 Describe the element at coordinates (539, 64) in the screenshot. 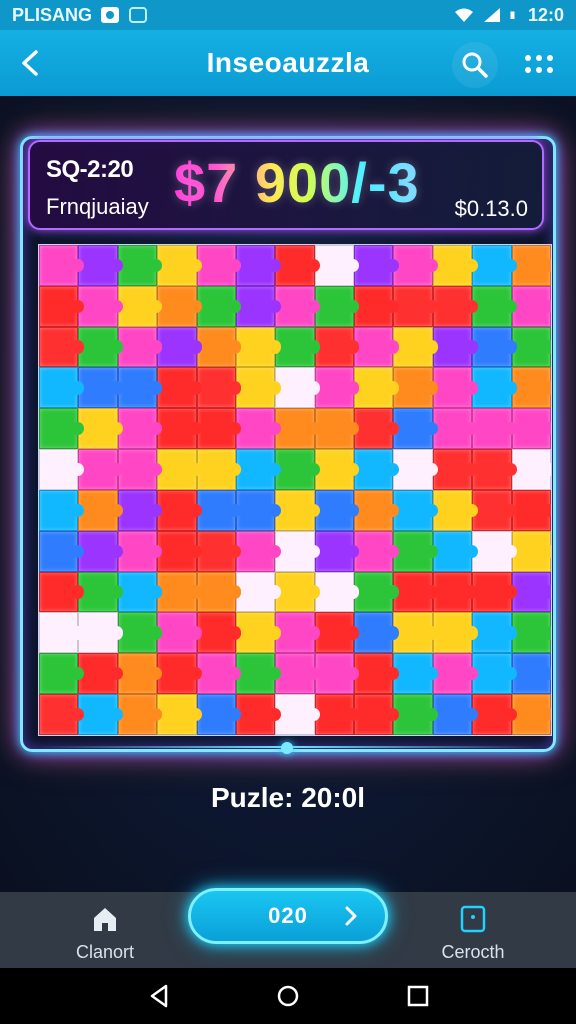

I see `more-button` at that location.